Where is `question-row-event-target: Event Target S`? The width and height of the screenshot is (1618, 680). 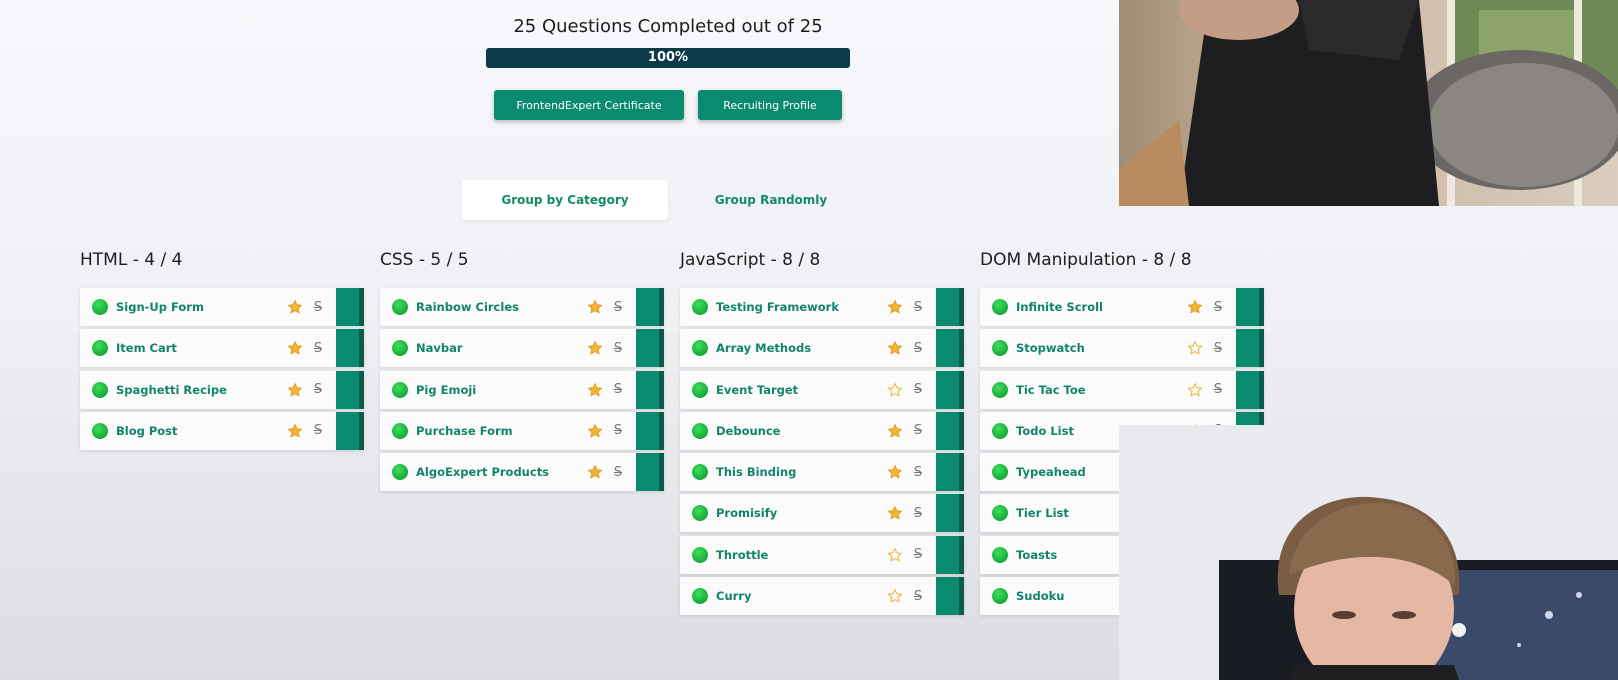 question-row-event-target: Event Target S is located at coordinates (822, 389).